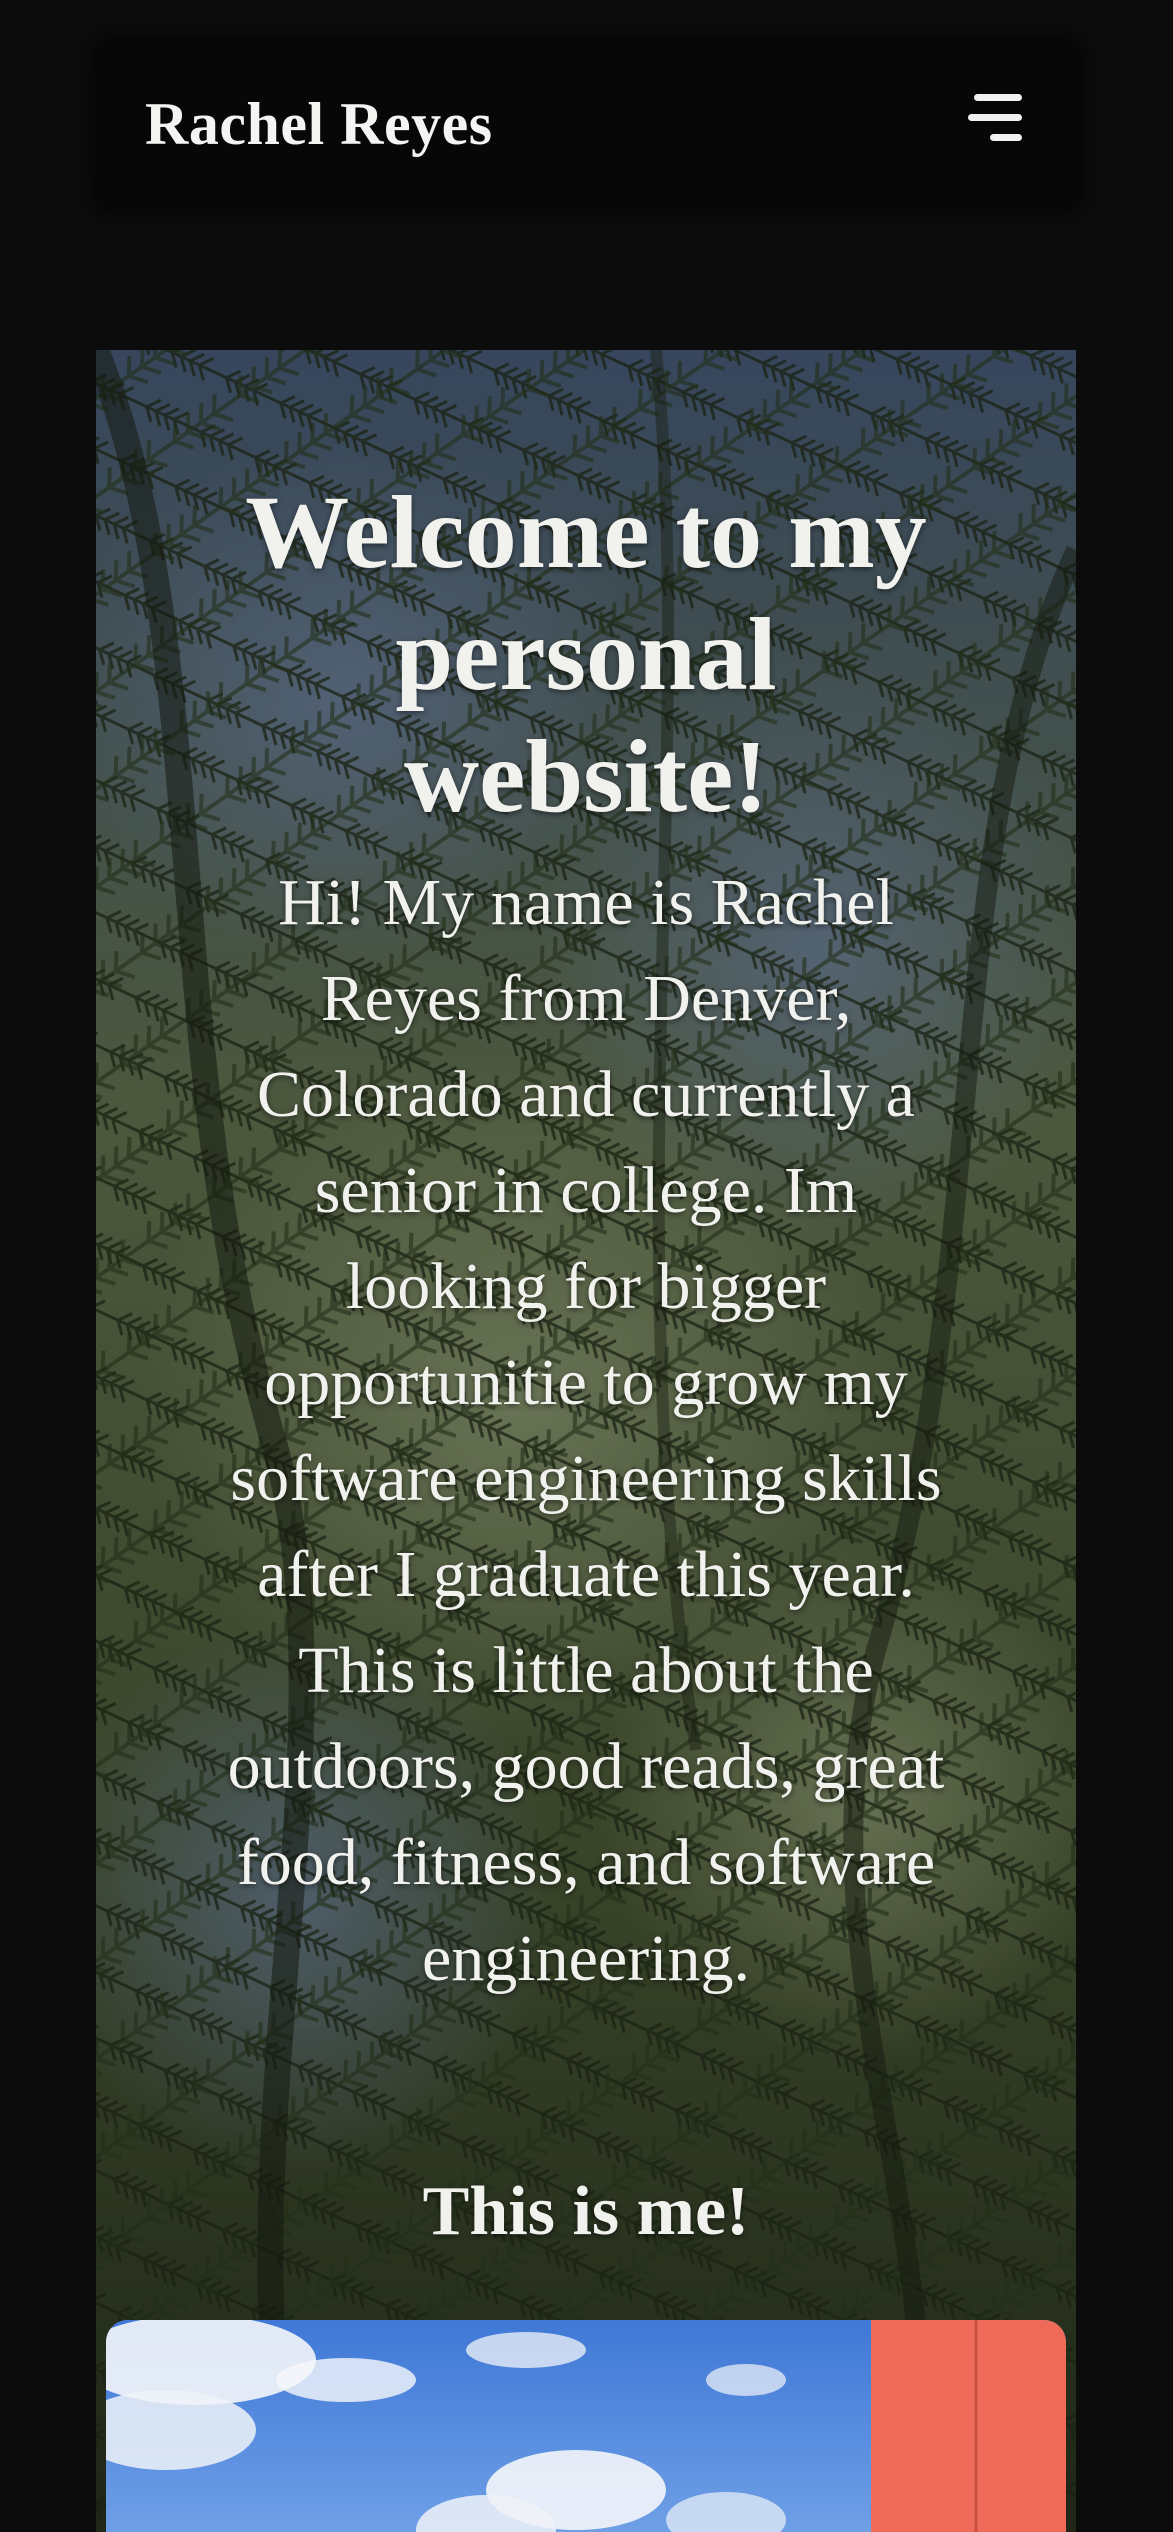  I want to click on hamburger-menu-icon, so click(995, 118).